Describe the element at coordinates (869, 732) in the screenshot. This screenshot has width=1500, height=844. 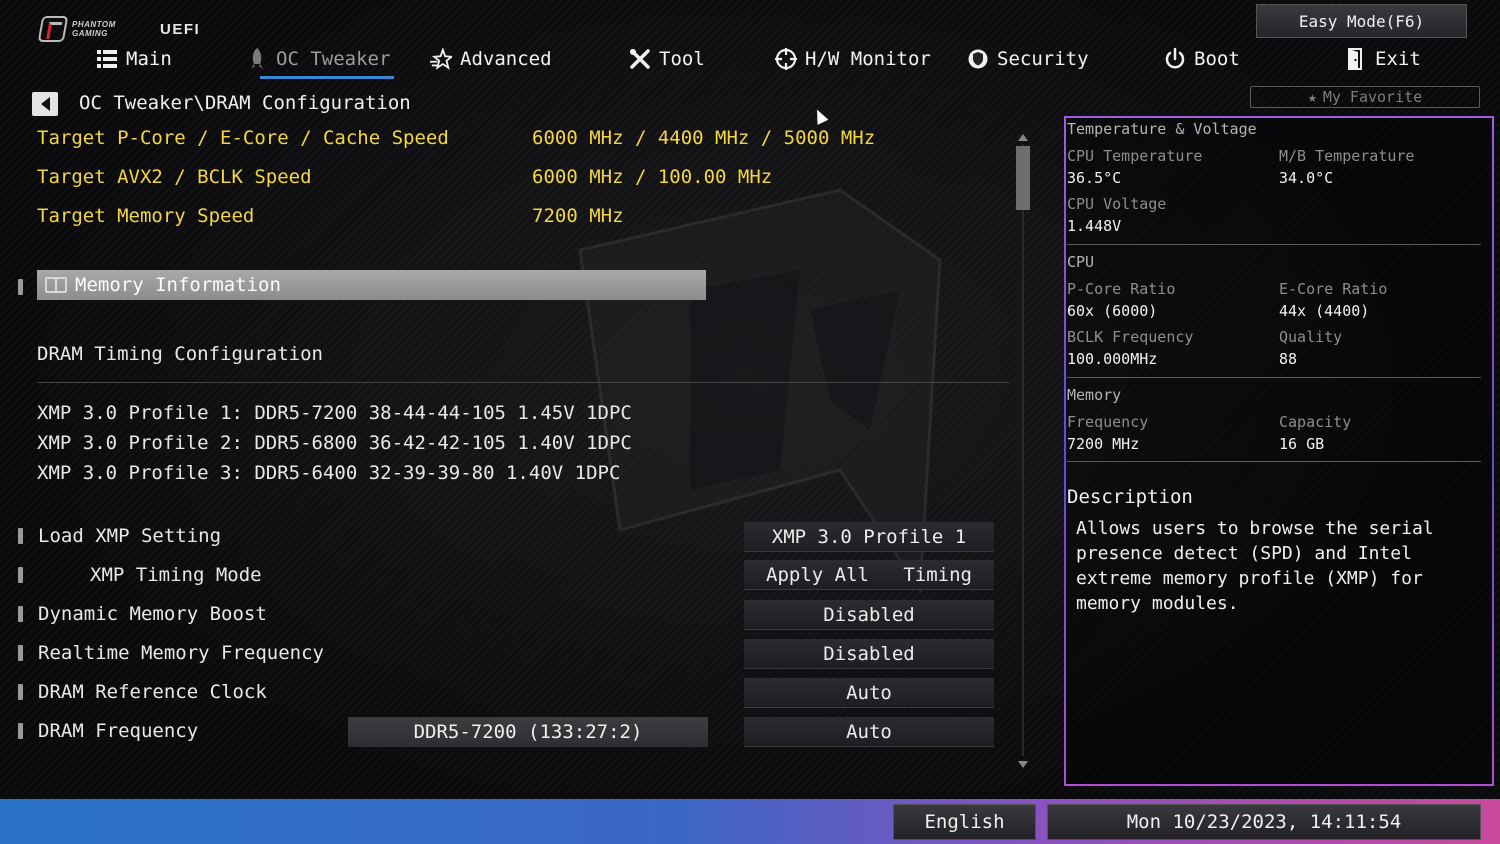
I see `dram-frequency-value: Auto` at that location.